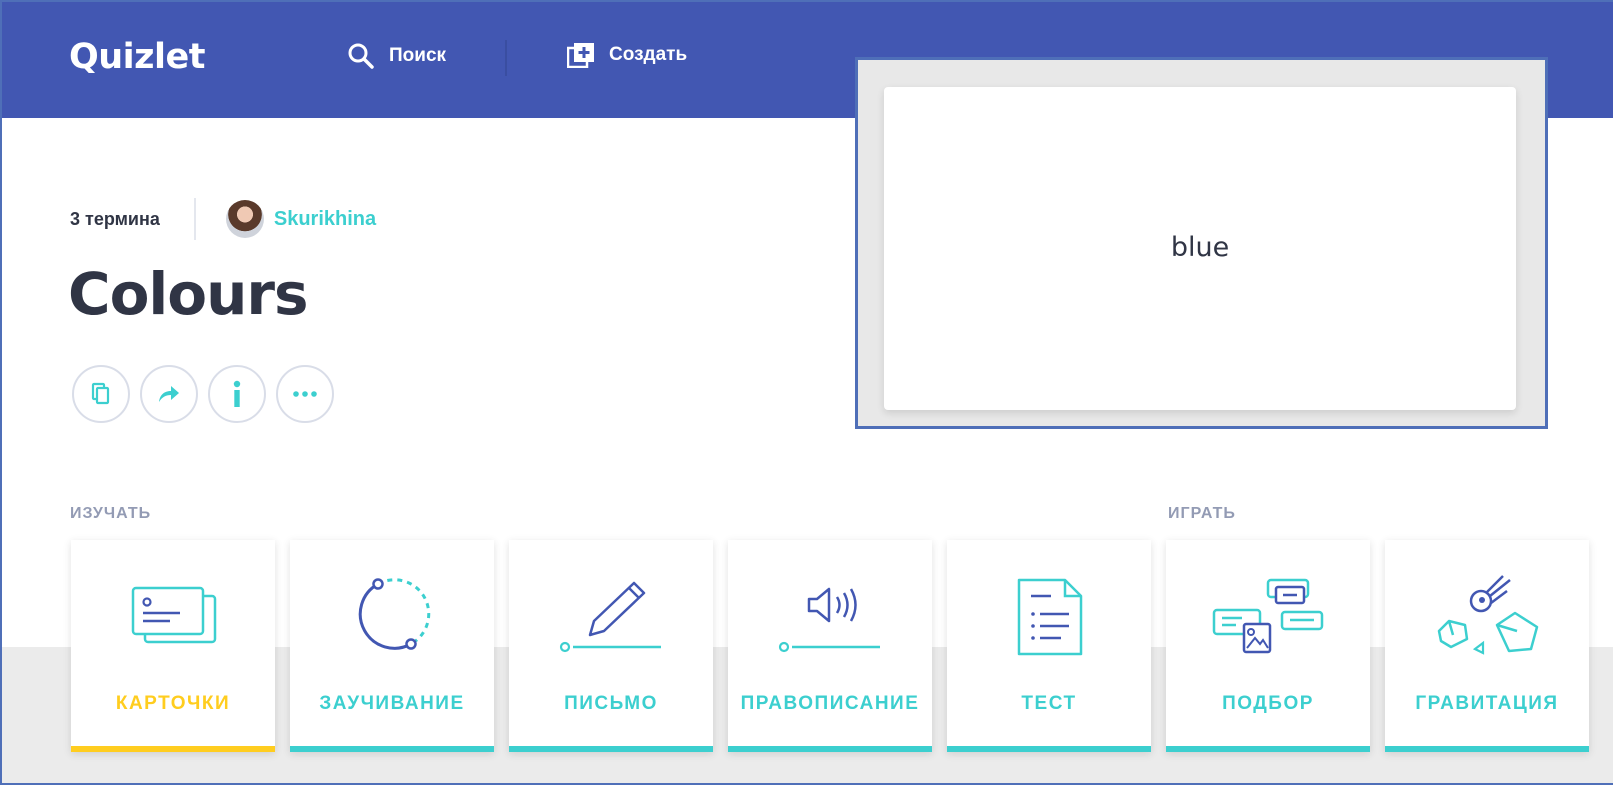 This screenshot has height=785, width=1613. Describe the element at coordinates (611, 703) in the screenshot. I see `mode-label: ПИСЬМО` at that location.